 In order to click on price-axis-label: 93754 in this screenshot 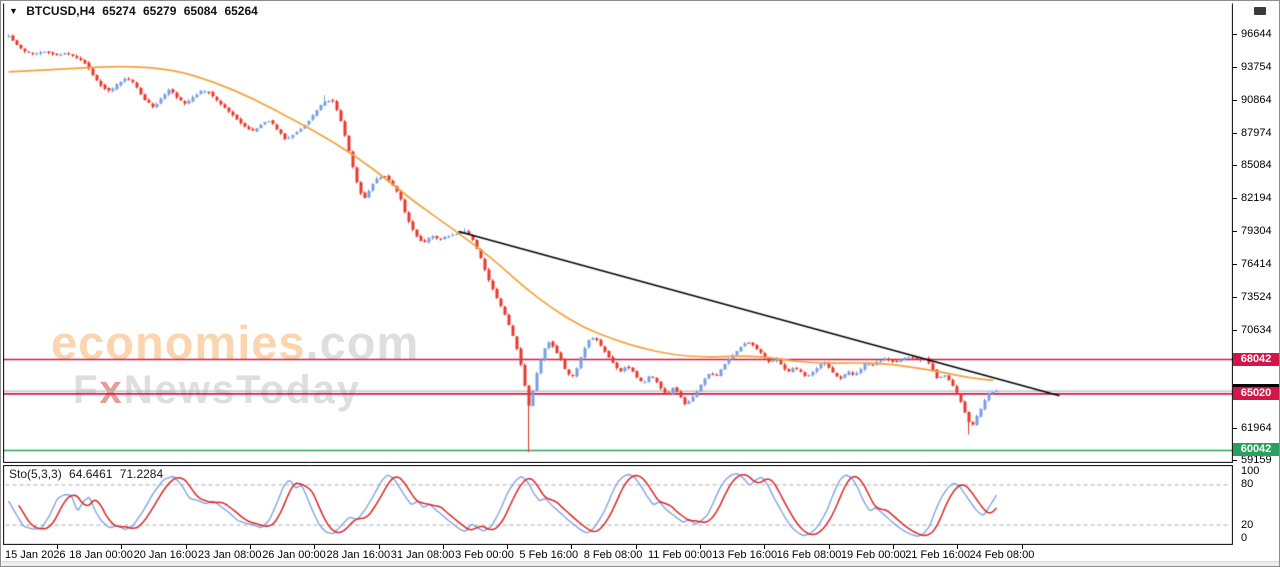, I will do `click(1256, 66)`.